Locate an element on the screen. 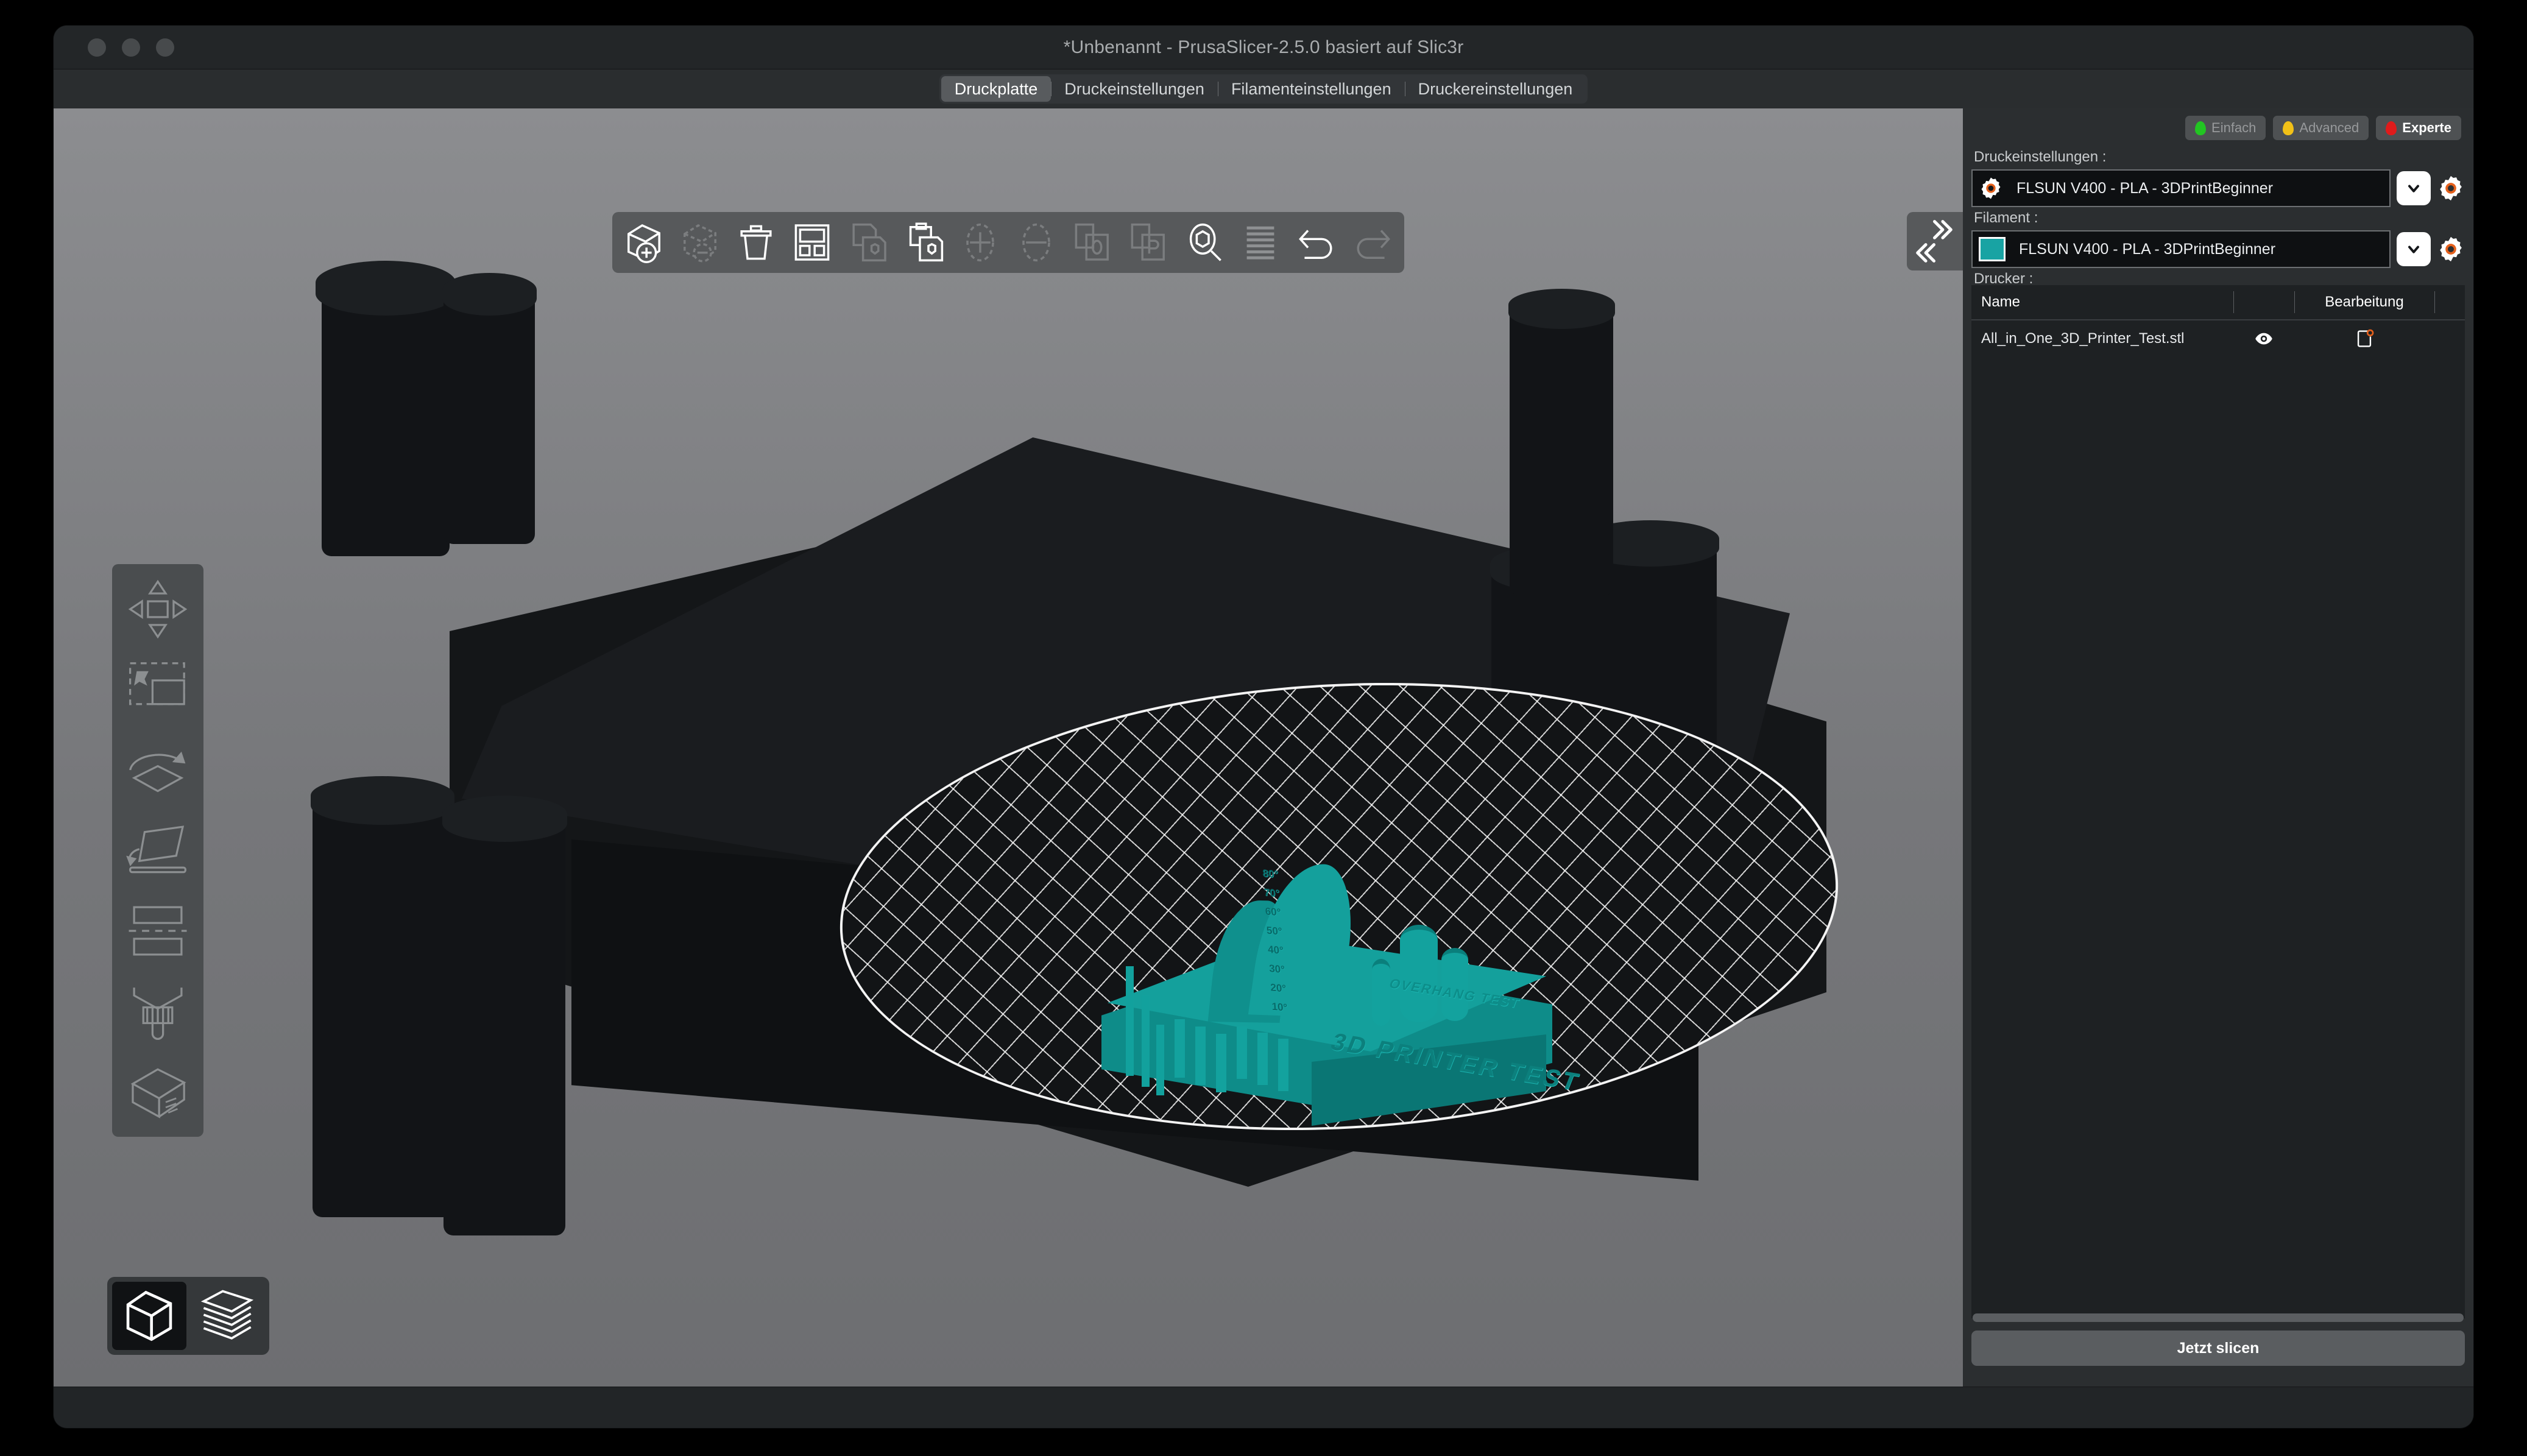 This screenshot has width=2527, height=1456. object-name: All_in_One_3D_Printer_Test.stl is located at coordinates (2083, 338).